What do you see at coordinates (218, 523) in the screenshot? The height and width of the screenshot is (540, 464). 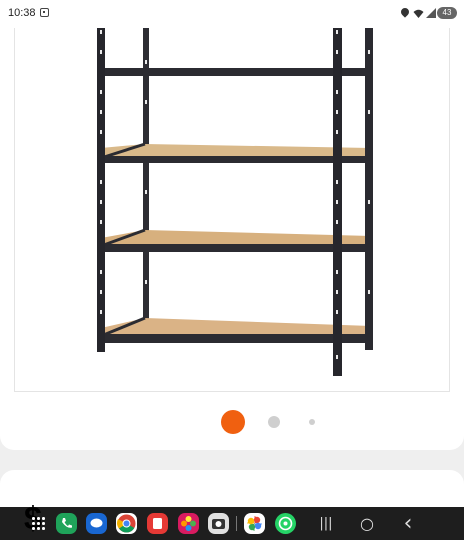 I see `camera-icon` at bounding box center [218, 523].